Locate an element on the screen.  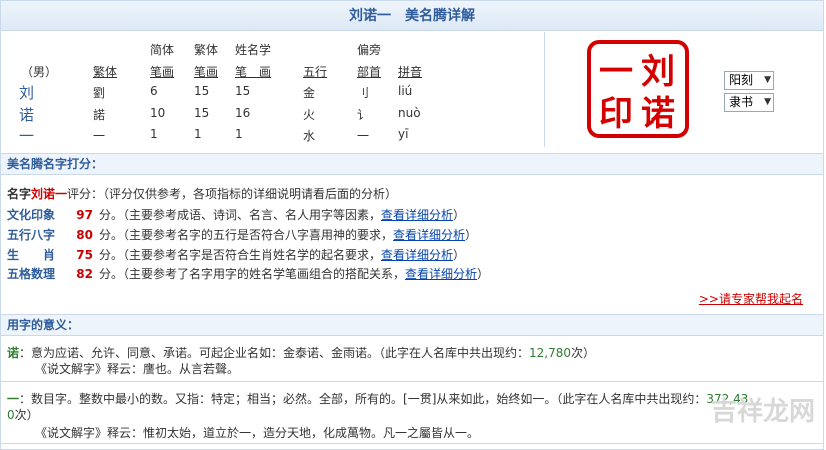
score-row-wenhua: 文化印象 97 分。（主要参考成语、诗词、名言、名人用字等因素，查看详细分析） is located at coordinates (236, 214).